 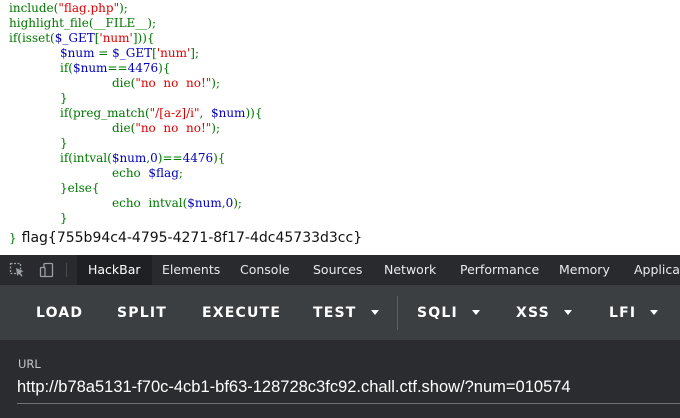 I want to click on code-line-2: highlight_file(__FILE__);, so click(x=82, y=23).